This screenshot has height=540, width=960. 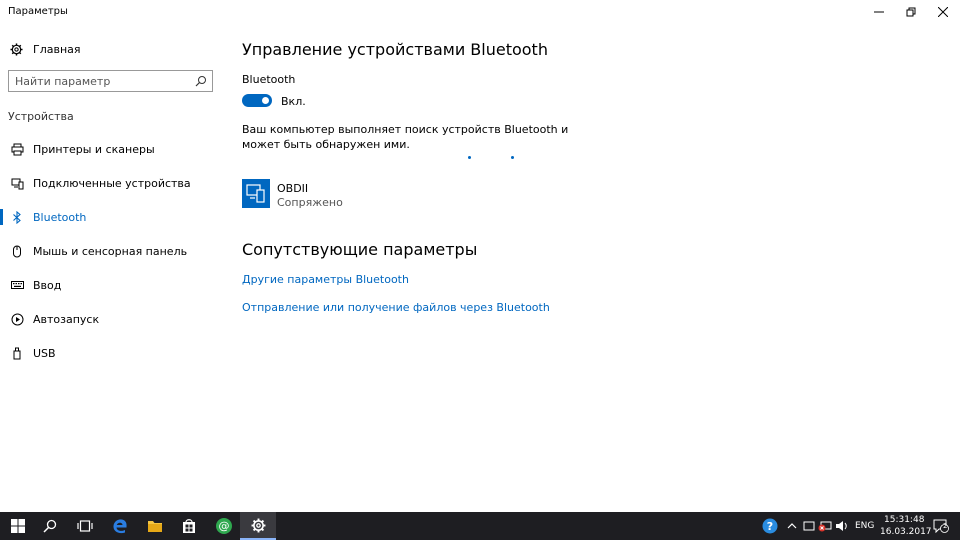 What do you see at coordinates (265, 100) in the screenshot?
I see `toggle-knob` at bounding box center [265, 100].